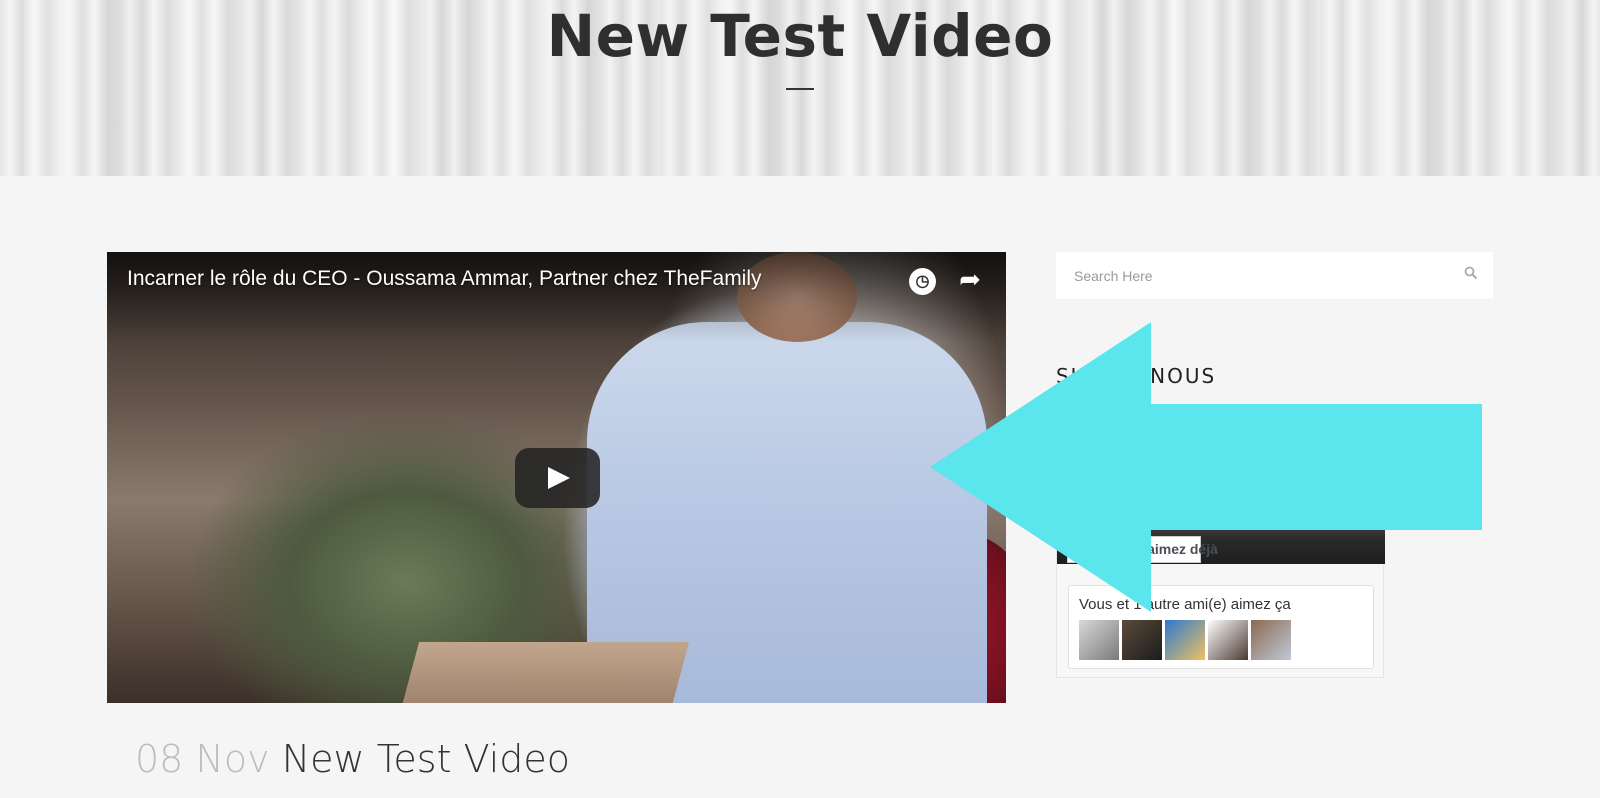 Image resolution: width=1600 pixels, height=798 pixels. What do you see at coordinates (542, 672) in the screenshot?
I see `video-scene-laptop` at bounding box center [542, 672].